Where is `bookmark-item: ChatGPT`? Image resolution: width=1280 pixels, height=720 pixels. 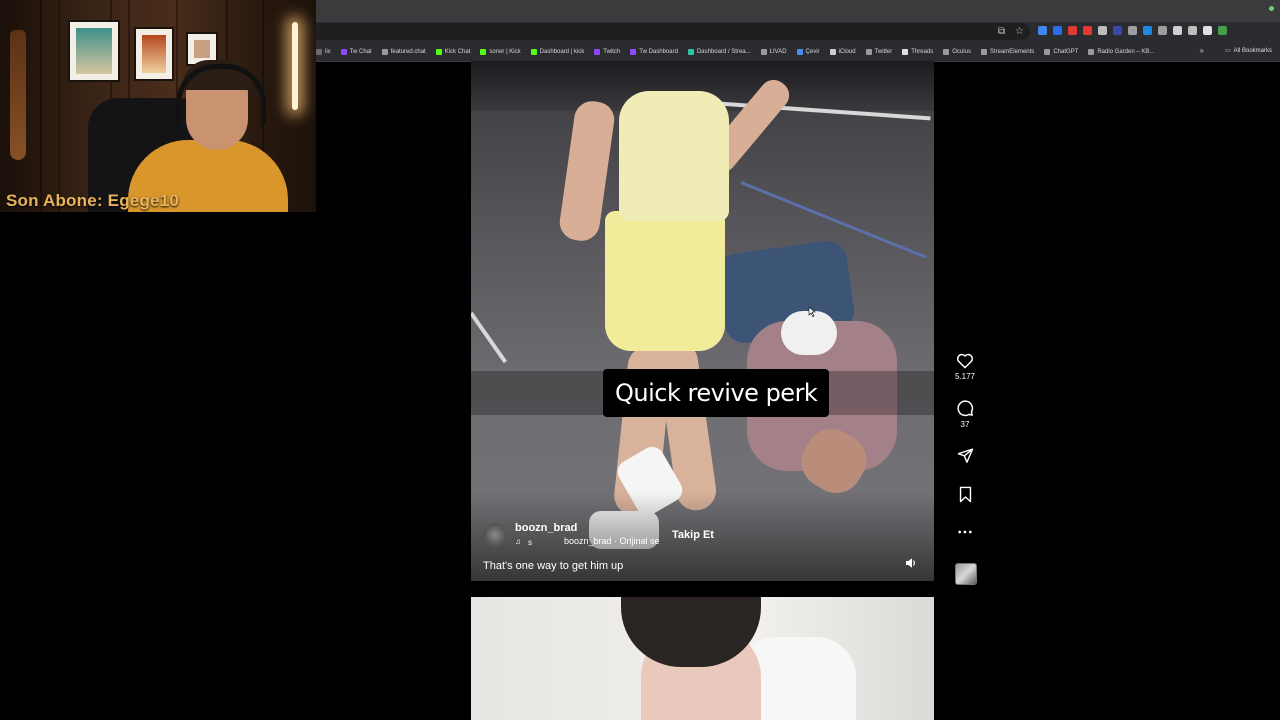
bookmark-item: ChatGPT is located at coordinates (1061, 51).